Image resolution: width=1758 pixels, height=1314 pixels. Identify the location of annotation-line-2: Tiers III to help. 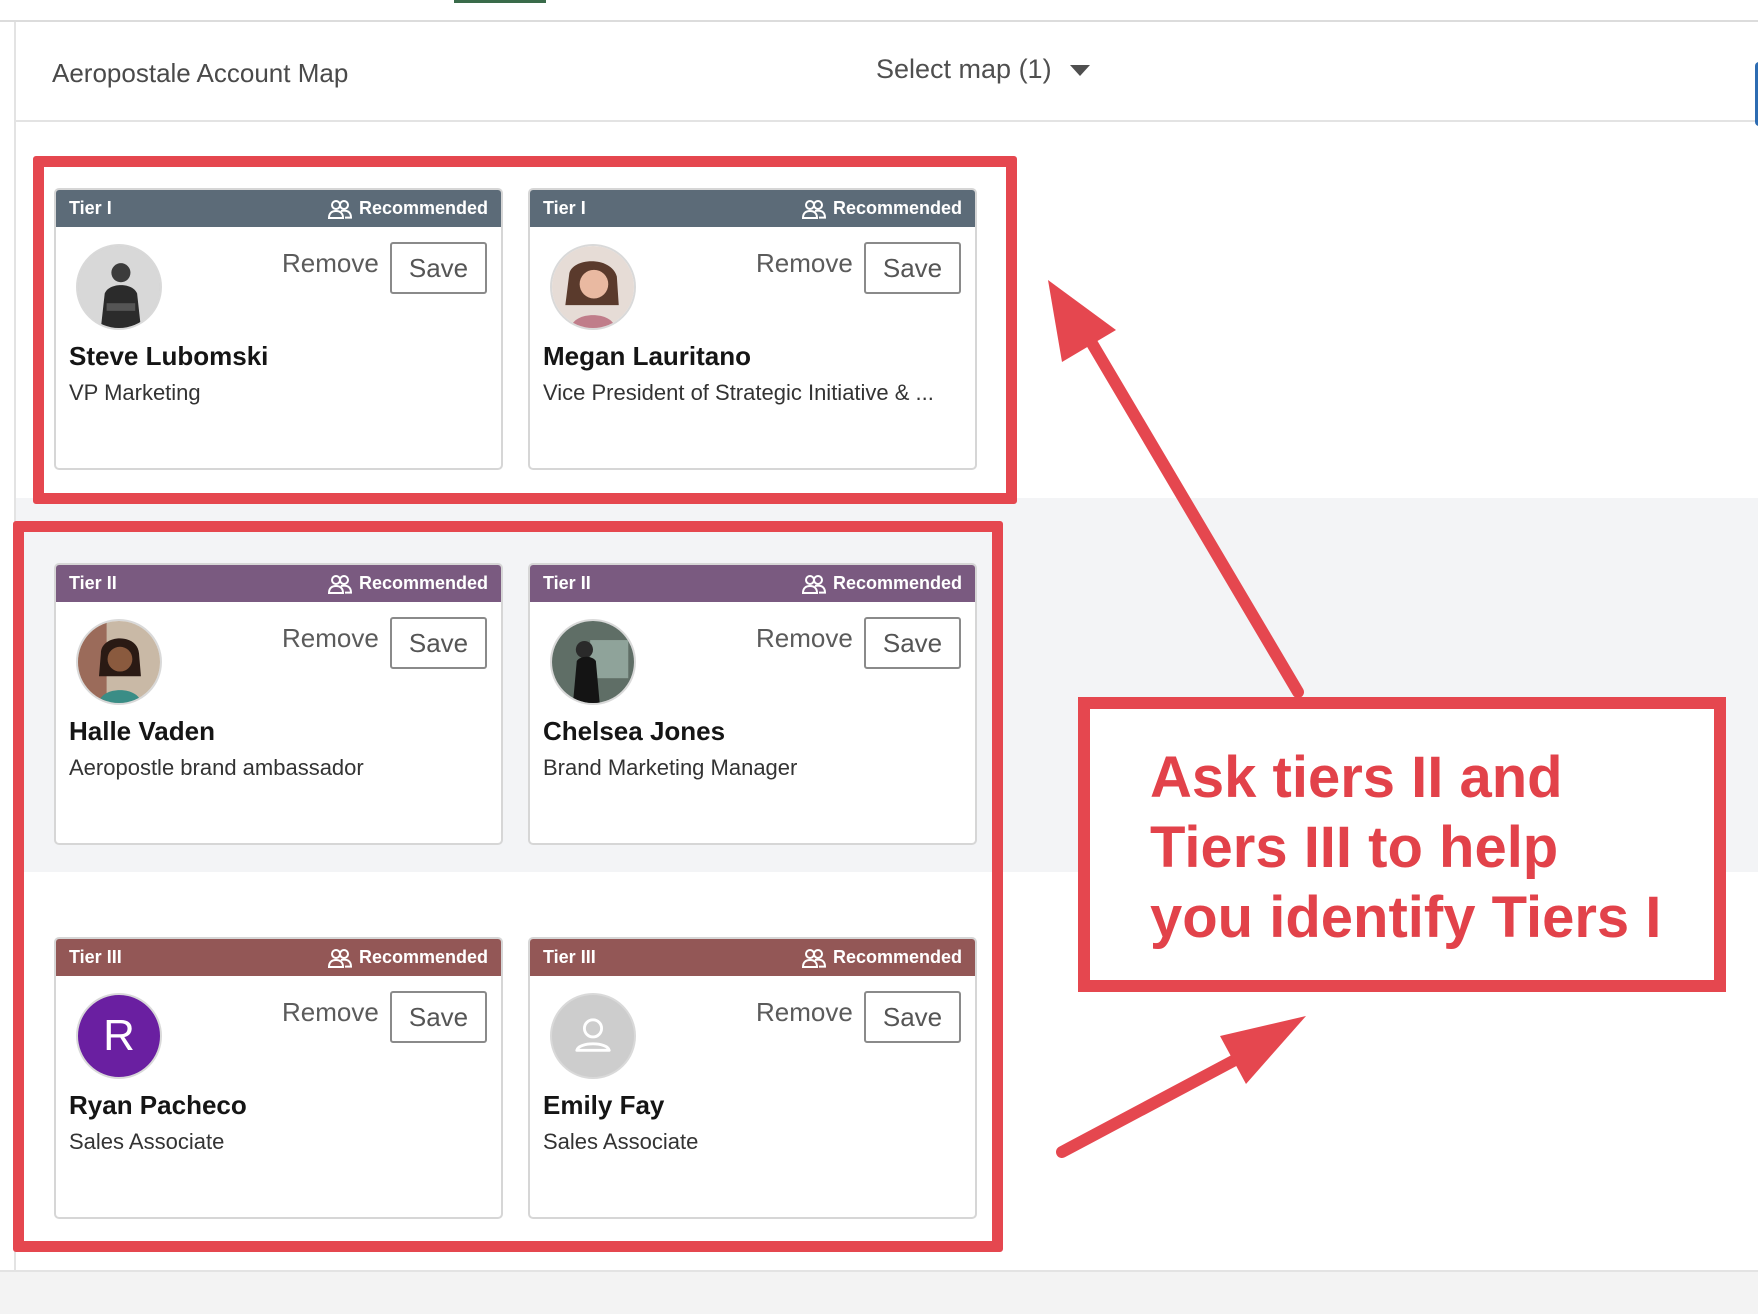
(1430, 848).